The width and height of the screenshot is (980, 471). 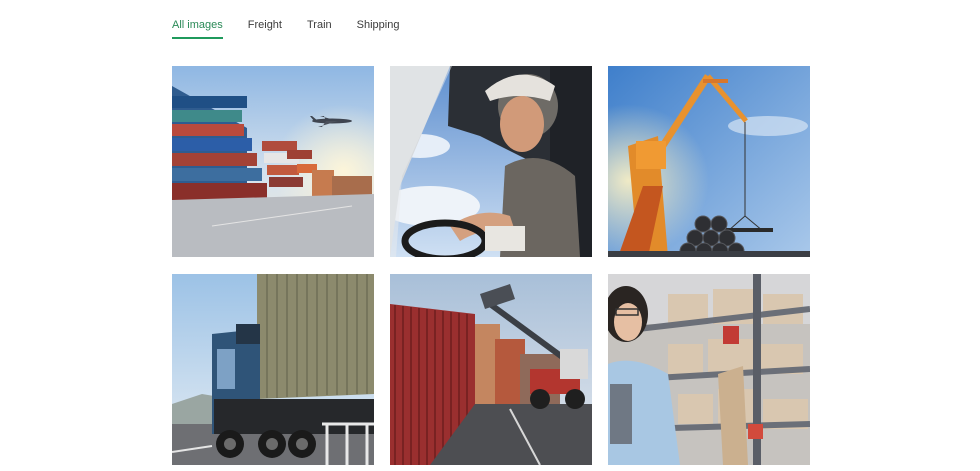 I want to click on gallery-image-container-truck, so click(x=273, y=369).